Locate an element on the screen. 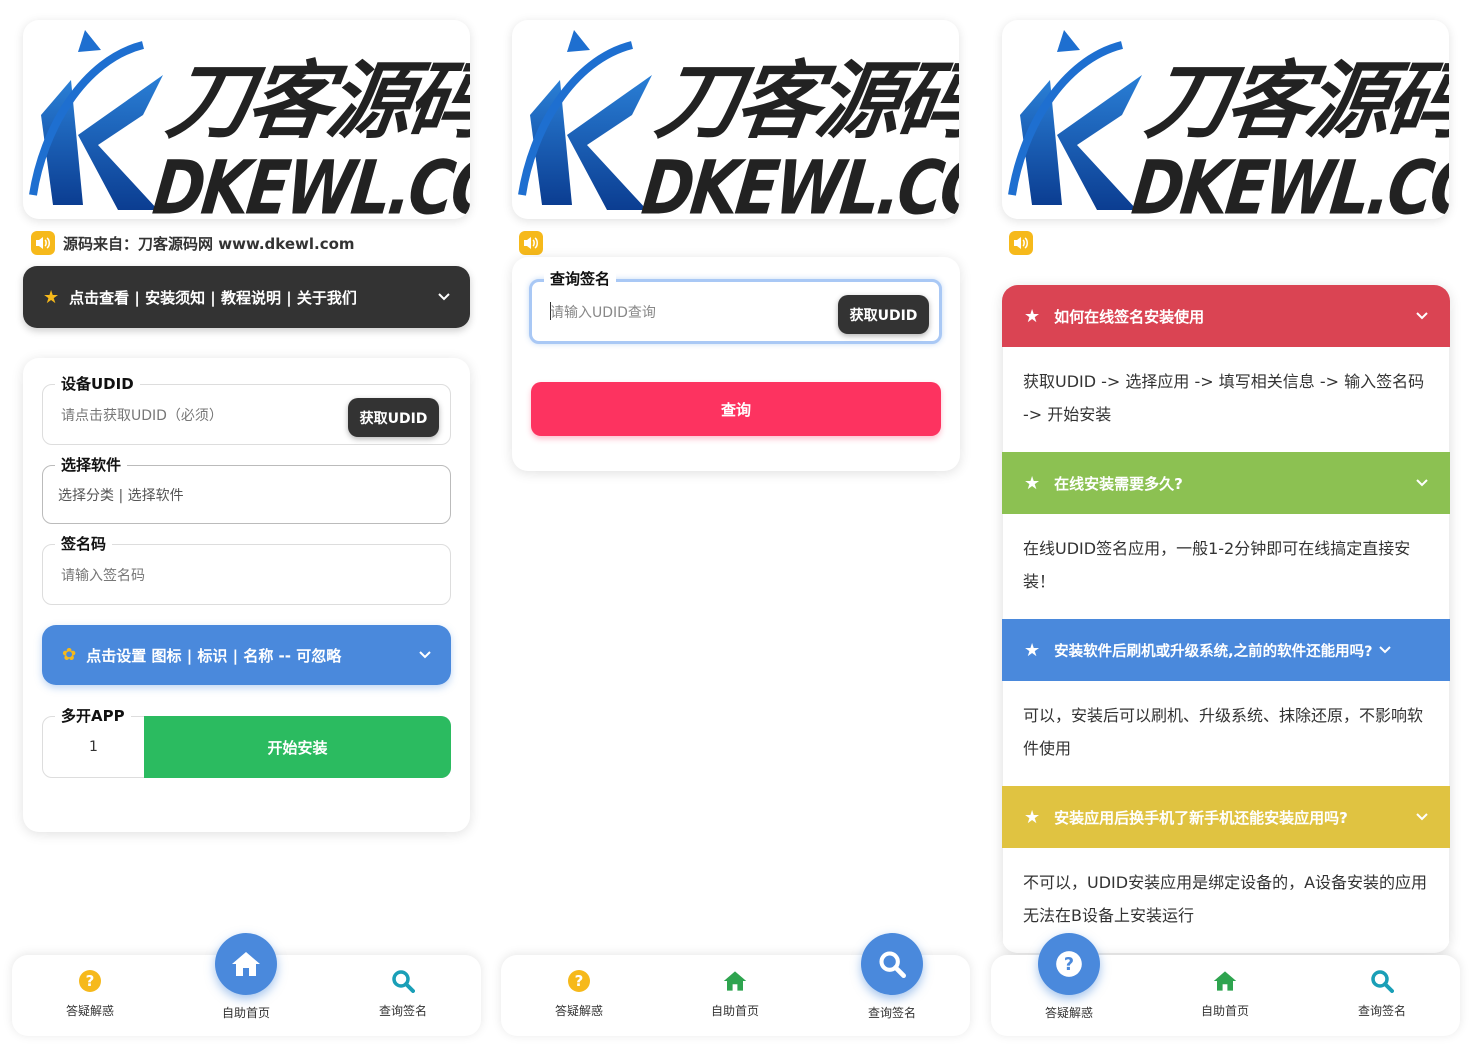  faq-answer: 在线UDID签名应用，一般1-2分钟即可在线搞定直接安装！ is located at coordinates (1226, 566).